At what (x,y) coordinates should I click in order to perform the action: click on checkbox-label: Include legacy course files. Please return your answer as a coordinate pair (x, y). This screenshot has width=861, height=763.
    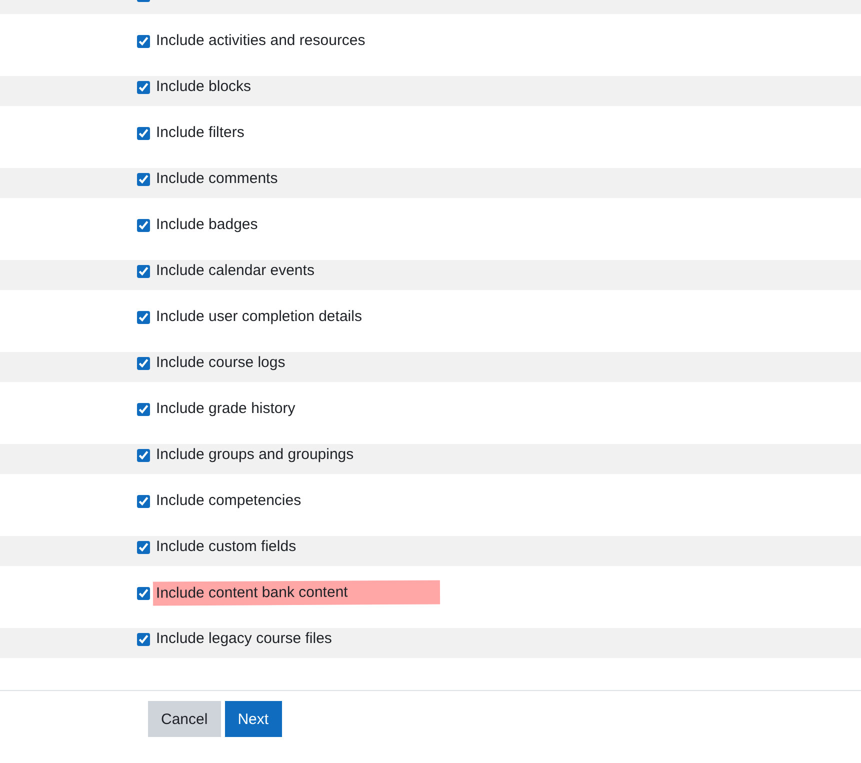
    Looking at the image, I should click on (244, 639).